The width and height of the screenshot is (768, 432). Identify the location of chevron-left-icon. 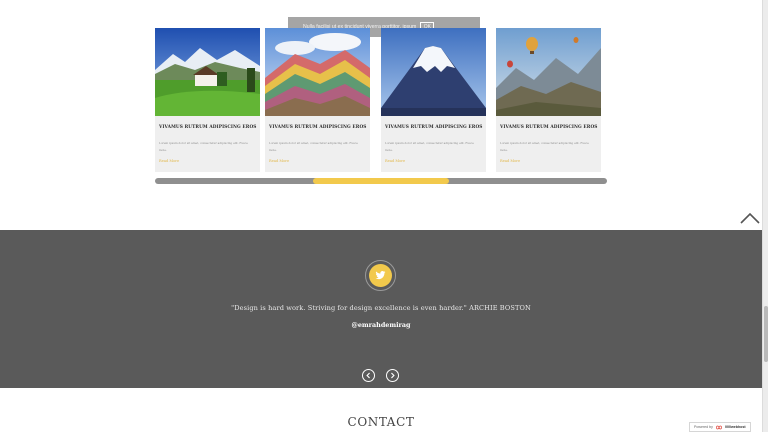
(368, 375).